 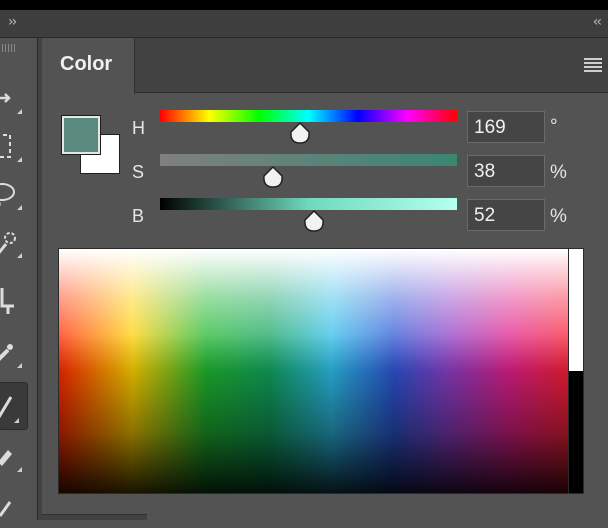 I want to click on brightness-unit: %, so click(x=558, y=216).